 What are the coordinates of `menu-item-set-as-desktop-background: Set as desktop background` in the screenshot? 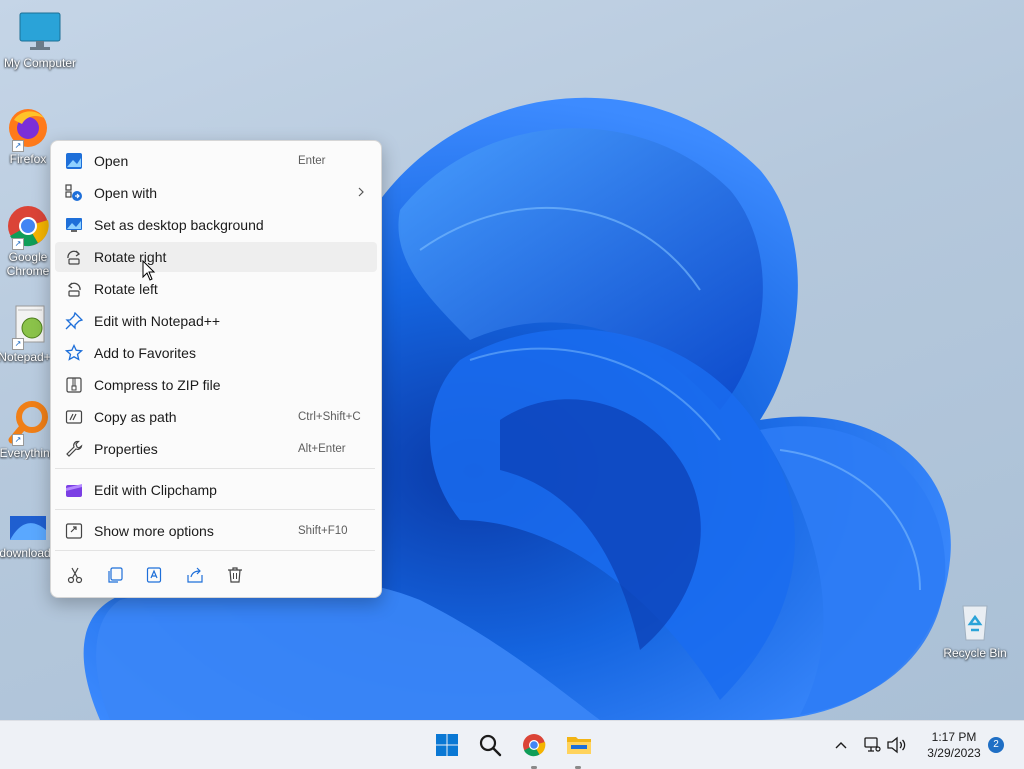 It's located at (216, 225).